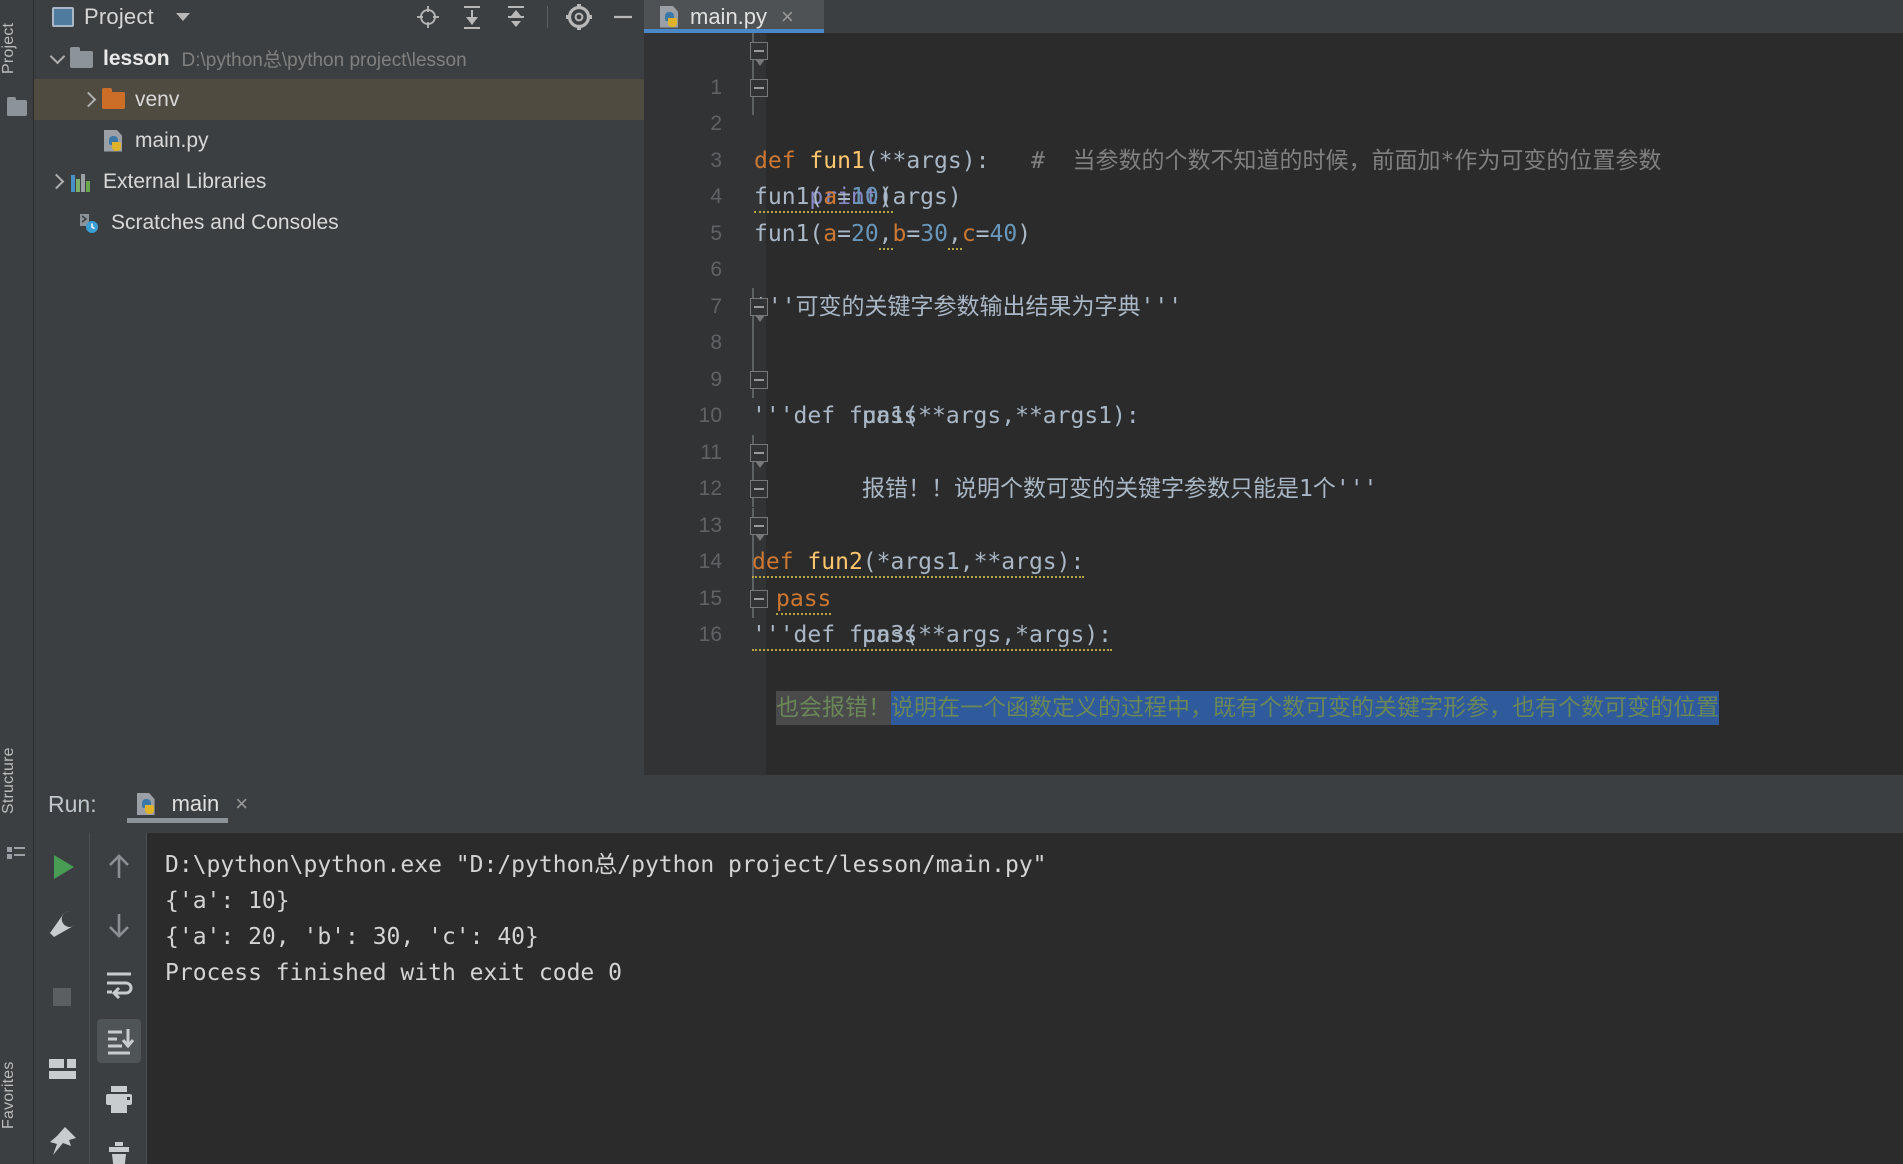 Image resolution: width=1903 pixels, height=1164 pixels. I want to click on scratches-icon, so click(90, 223).